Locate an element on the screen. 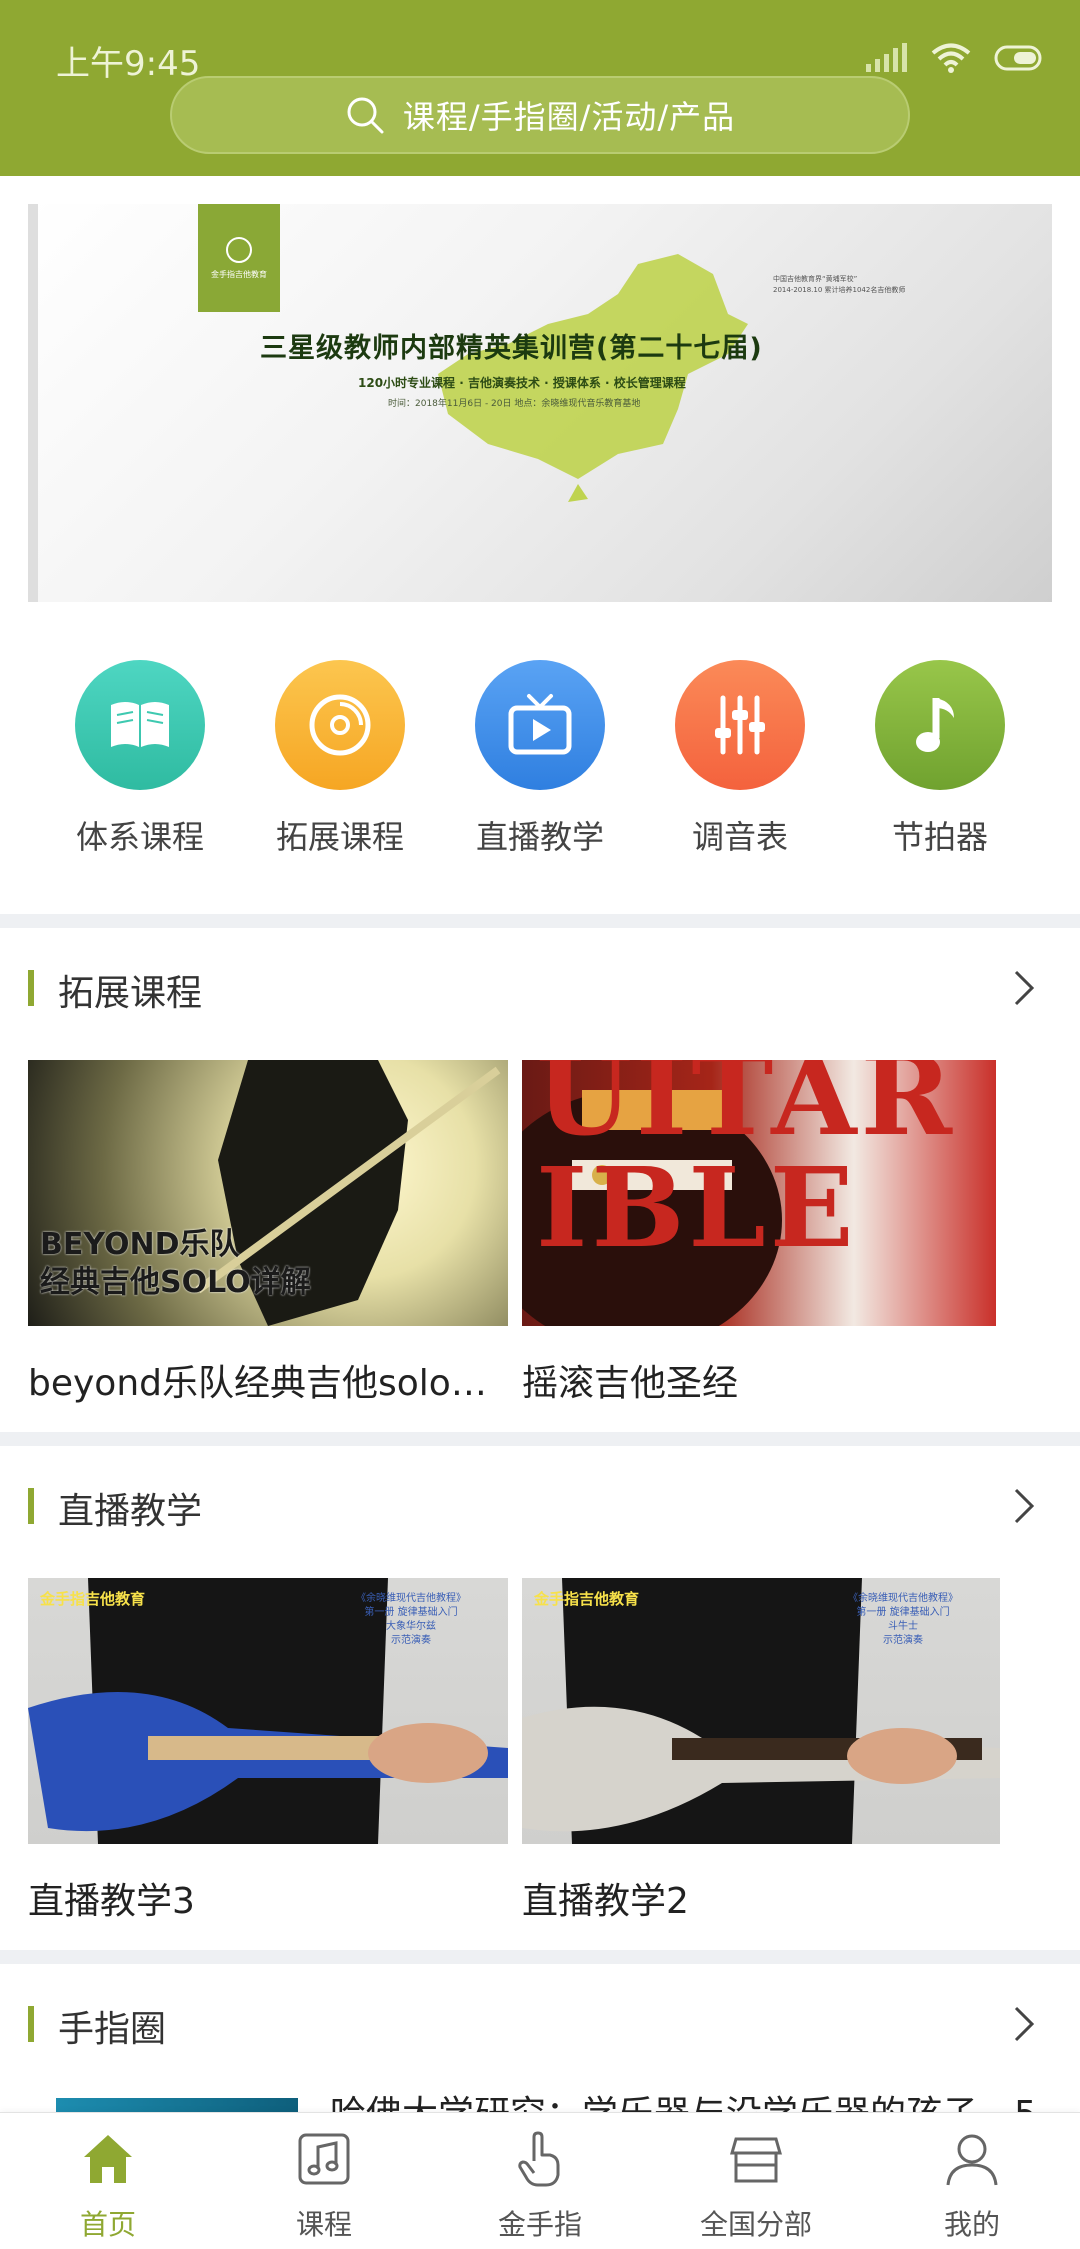  live-title: 直播教学3 is located at coordinates (111, 1901).